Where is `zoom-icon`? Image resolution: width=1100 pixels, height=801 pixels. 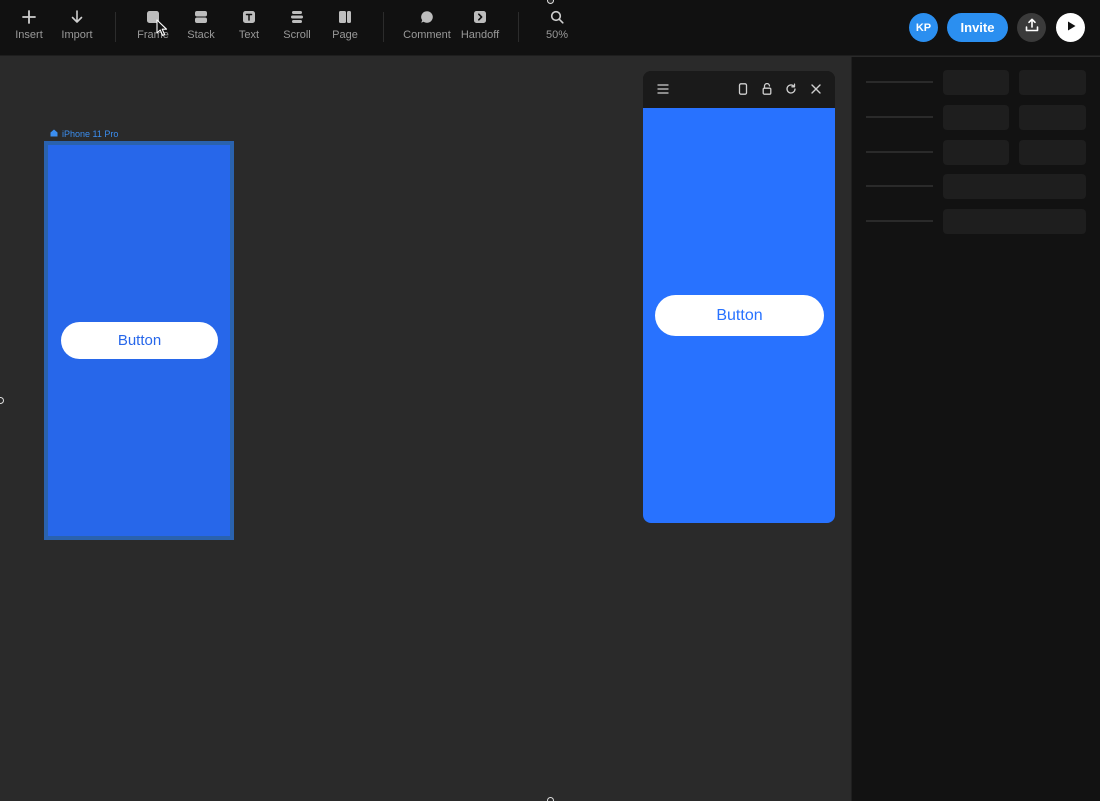
zoom-icon is located at coordinates (557, 17).